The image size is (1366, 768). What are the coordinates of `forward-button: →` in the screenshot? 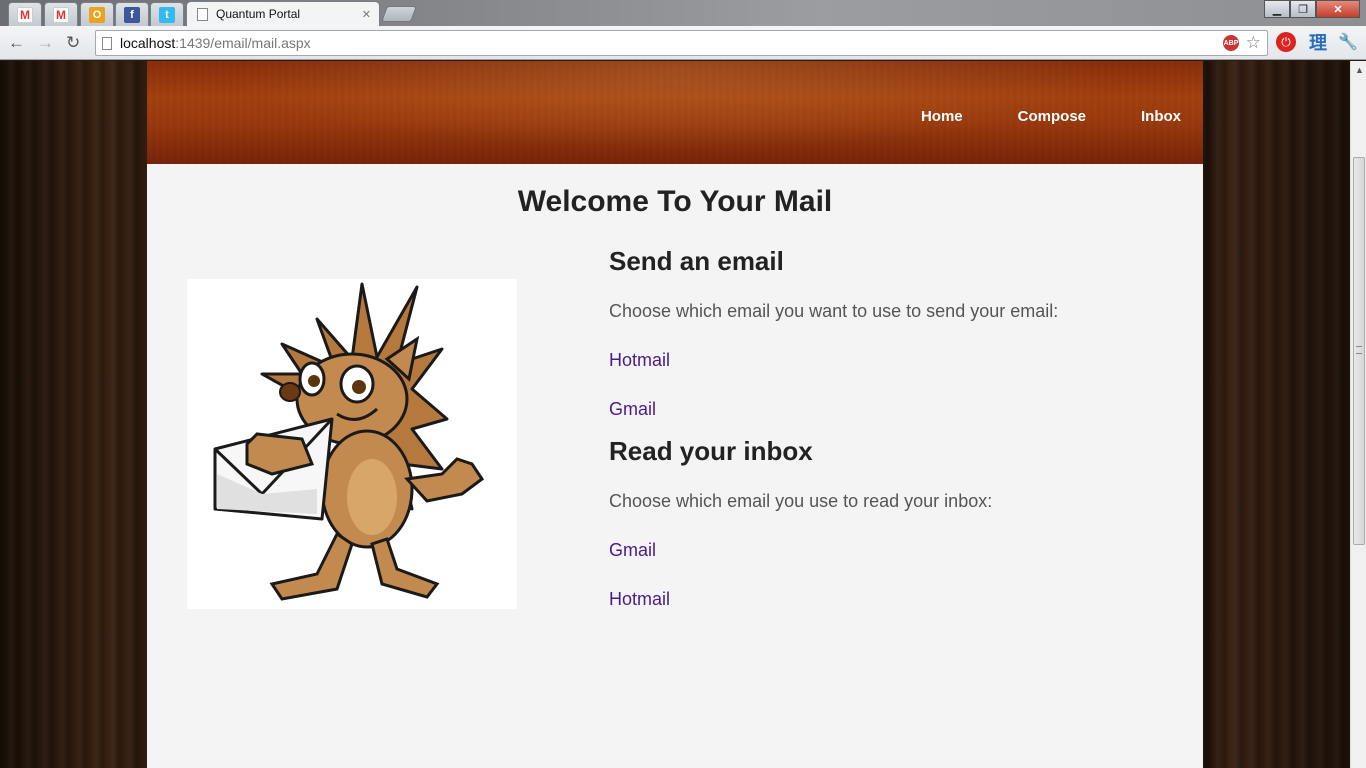 It's located at (45, 43).